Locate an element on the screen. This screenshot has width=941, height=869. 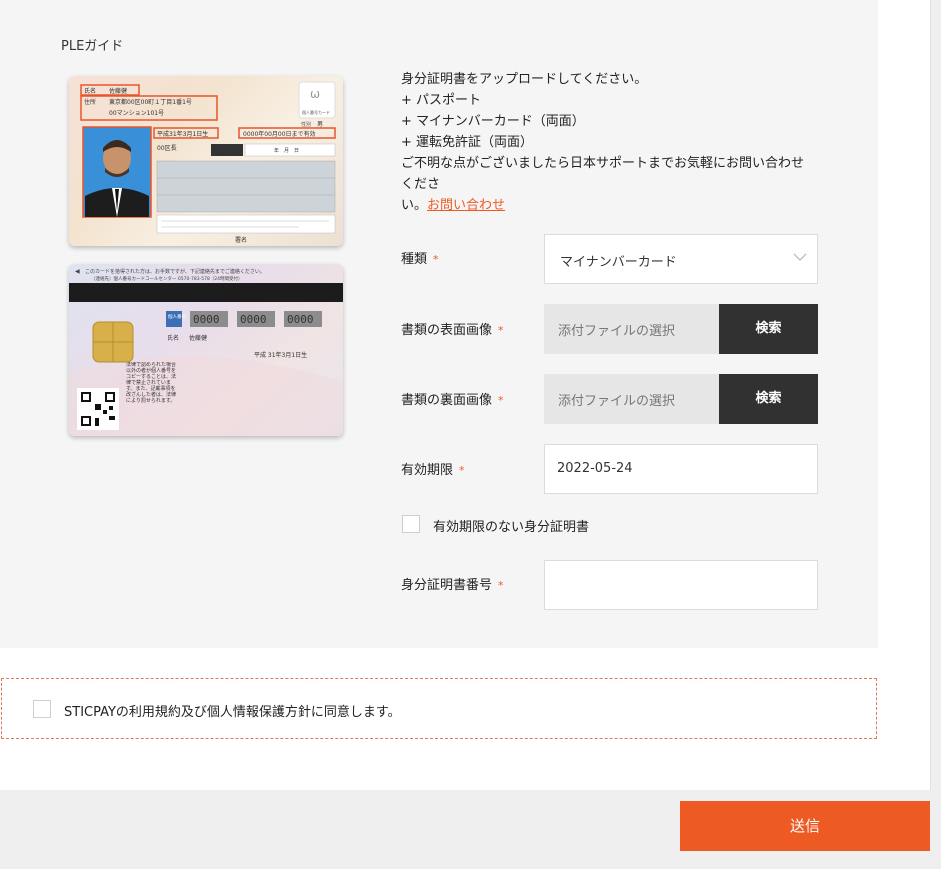
intro-line-6-prefix: い。 is located at coordinates (414, 205).